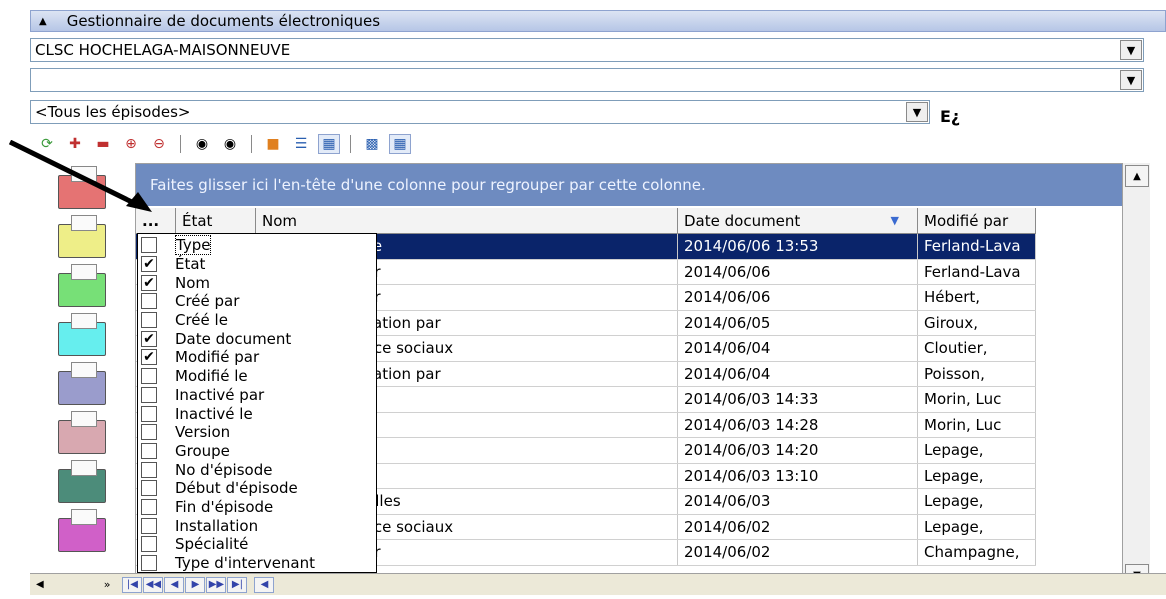 The image size is (1166, 599). What do you see at coordinates (201, 320) in the screenshot?
I see `column-chooser-label: Créé le` at bounding box center [201, 320].